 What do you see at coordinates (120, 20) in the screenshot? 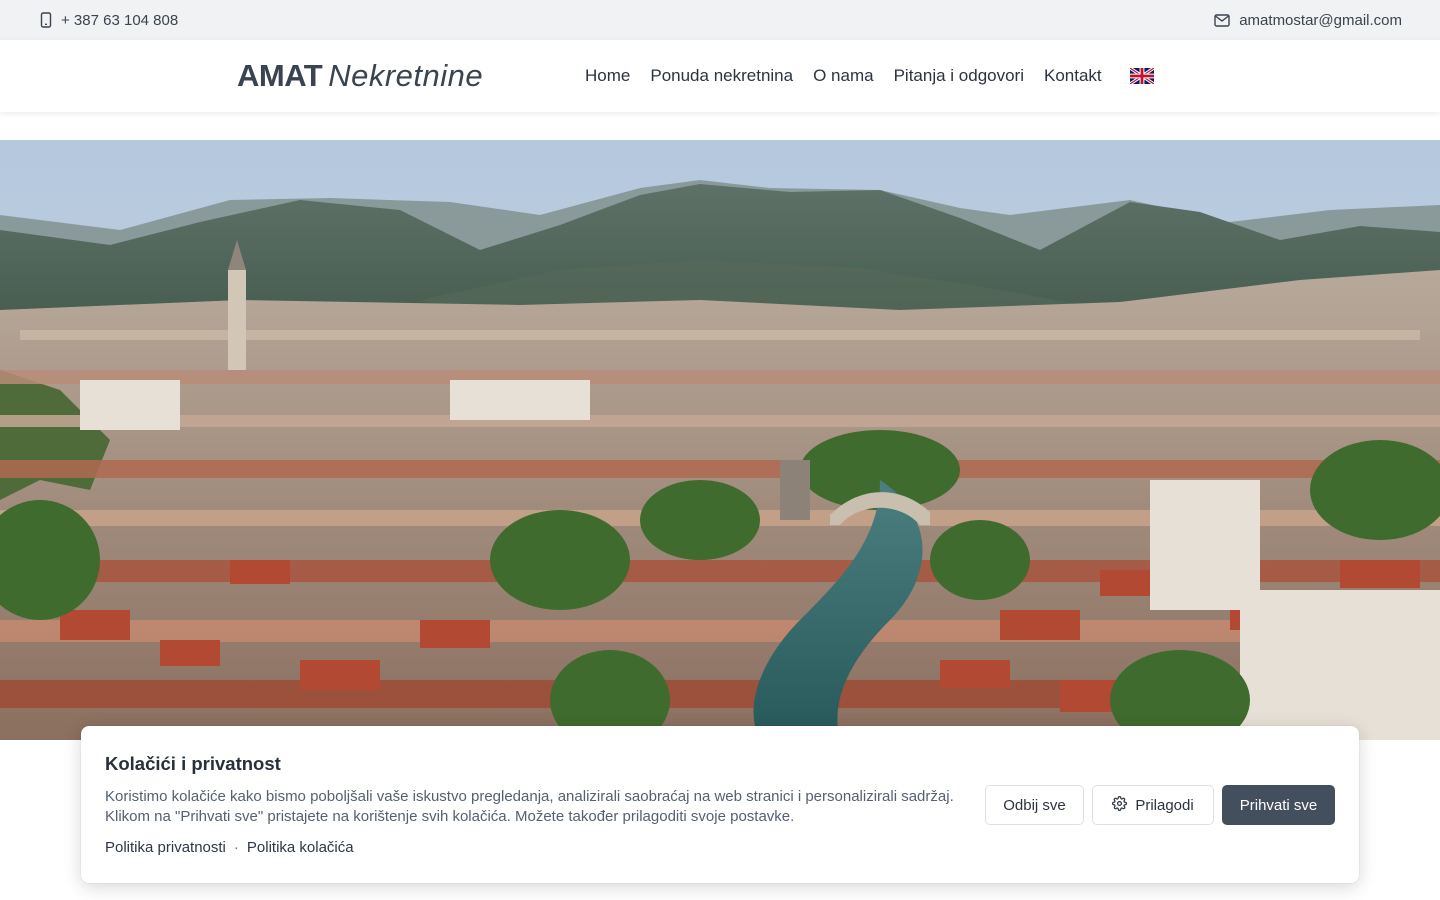
I see `phone-number: + 387 63 104 808` at bounding box center [120, 20].